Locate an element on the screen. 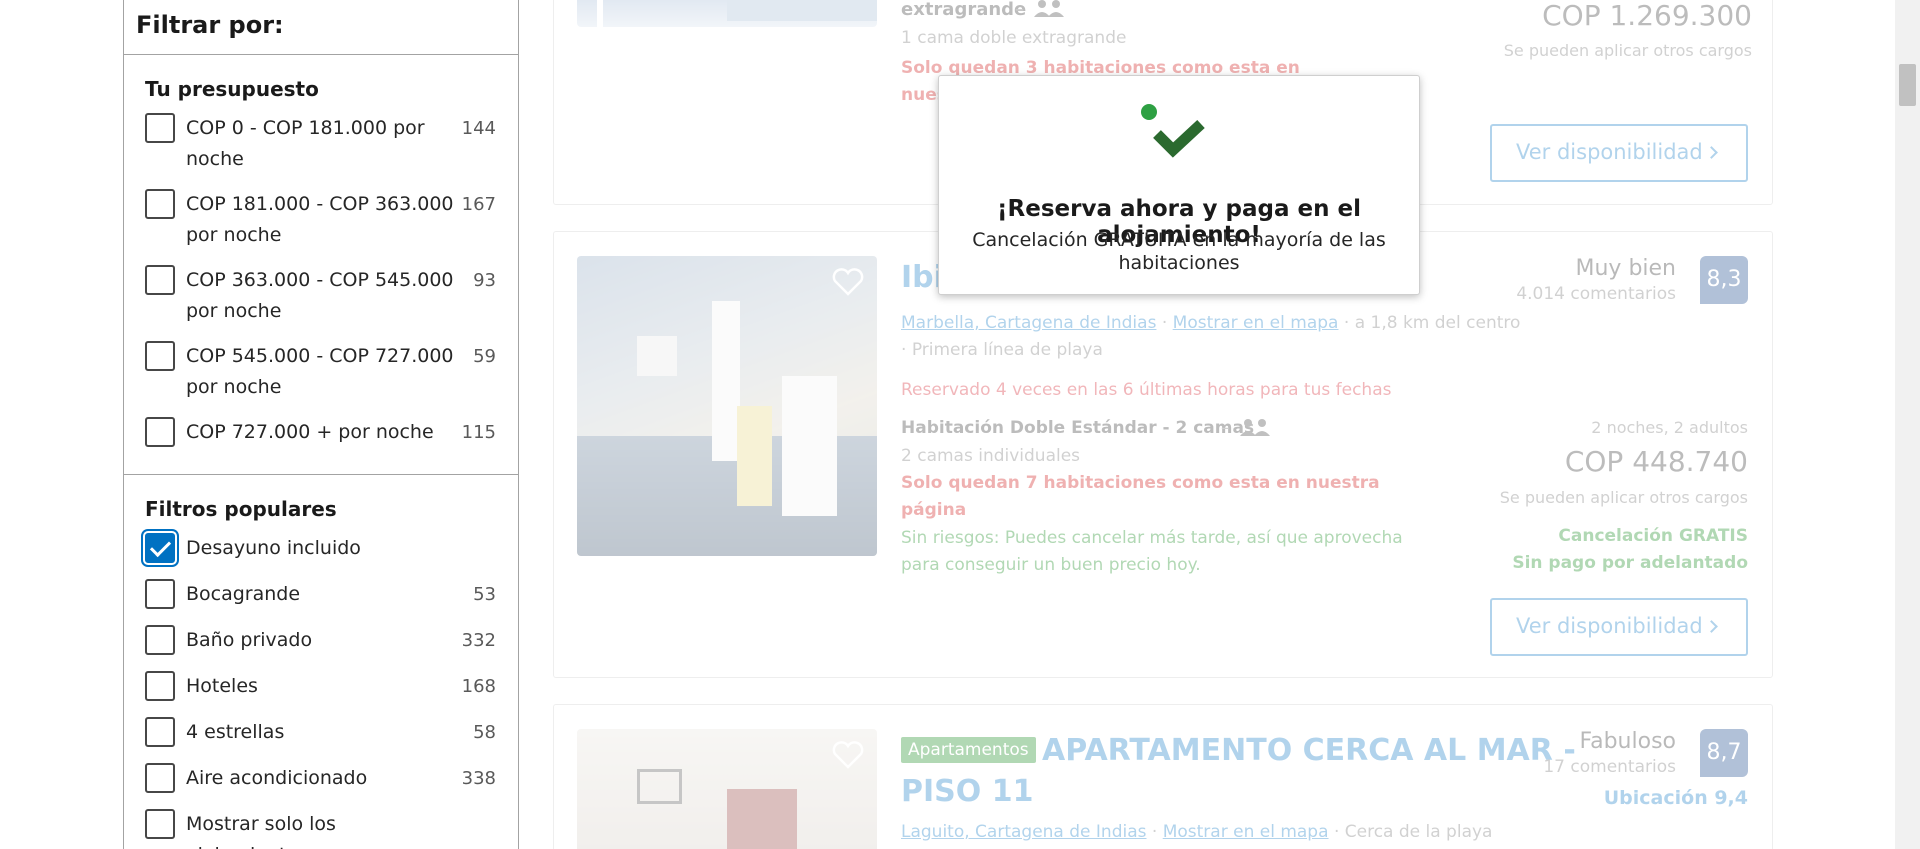 Image resolution: width=1920 pixels, height=849 pixels. free-cancellation: Cancelación GRATIS is located at coordinates (1653, 536).